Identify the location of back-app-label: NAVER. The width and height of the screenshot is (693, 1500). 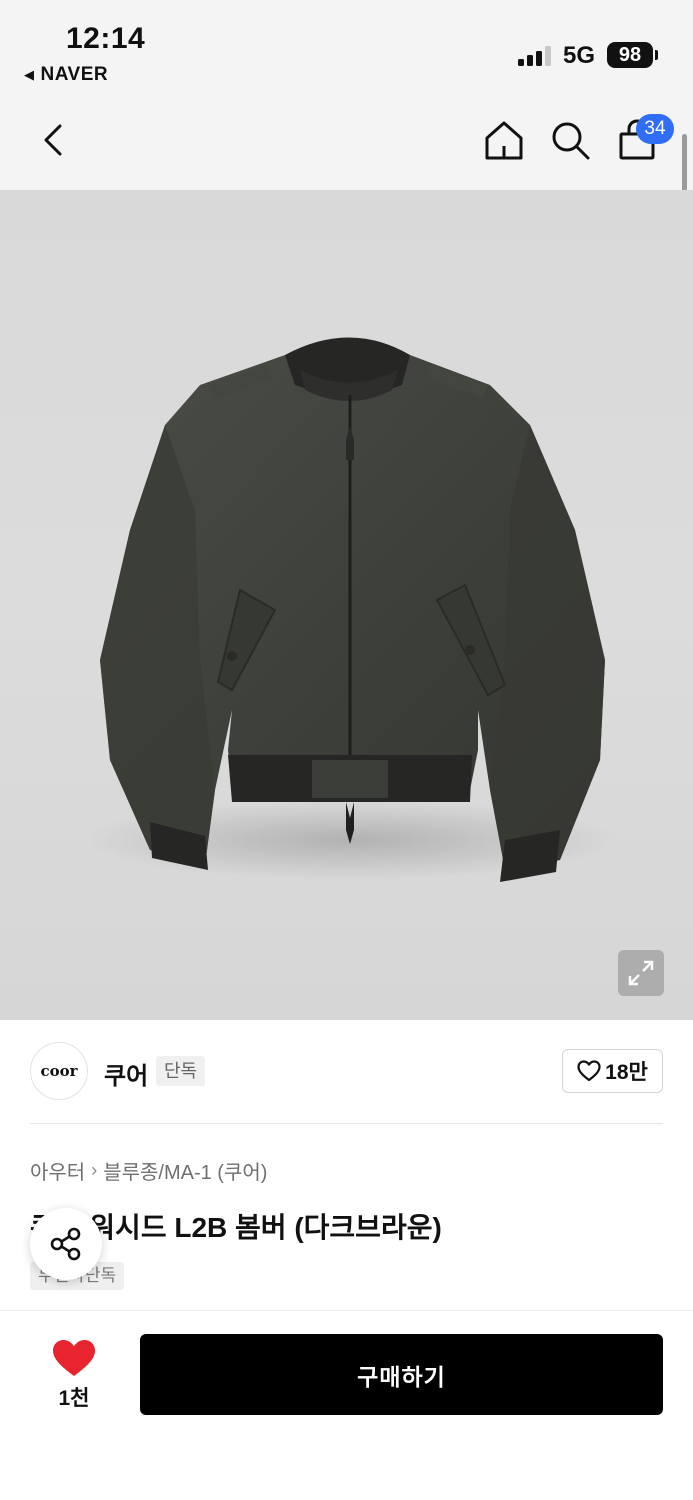
(74, 74).